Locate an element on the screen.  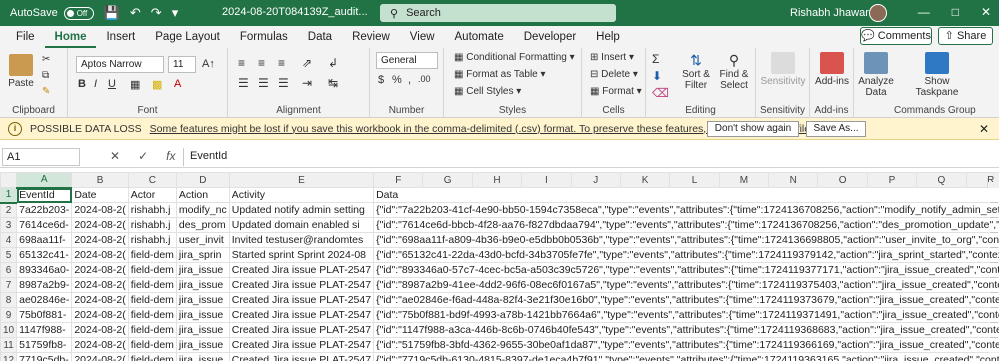
underline-icon: U is located at coordinates (112, 84).